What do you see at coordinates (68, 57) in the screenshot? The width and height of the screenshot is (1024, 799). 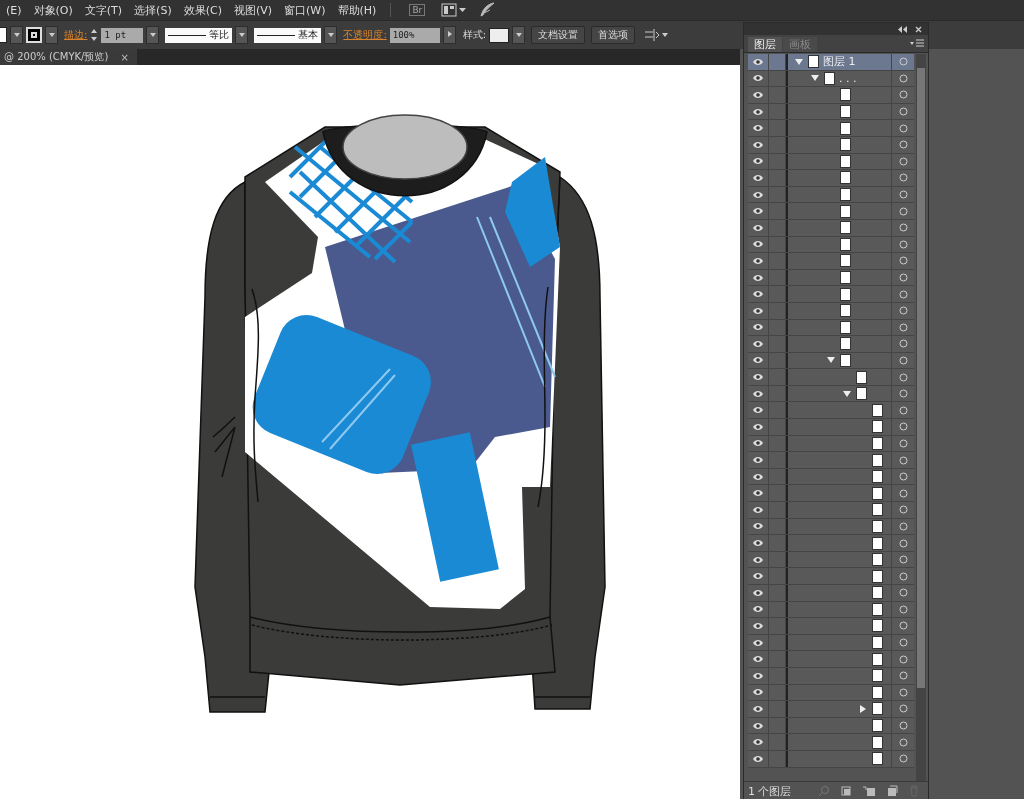 I see `document-tab: @ 200% (CMYK/预览) ×` at bounding box center [68, 57].